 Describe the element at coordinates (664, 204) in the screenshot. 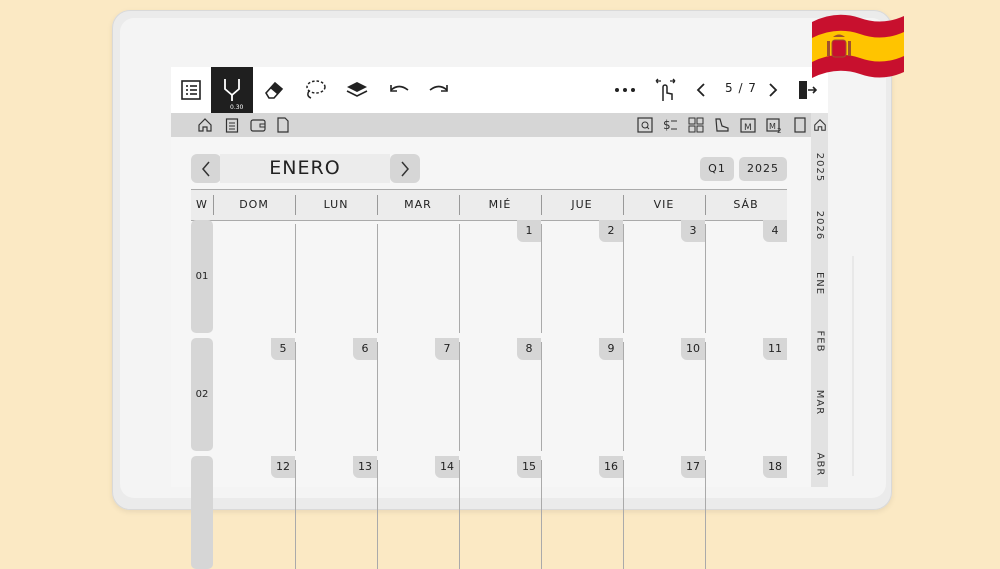

I see `day-header-vie: VIE` at that location.